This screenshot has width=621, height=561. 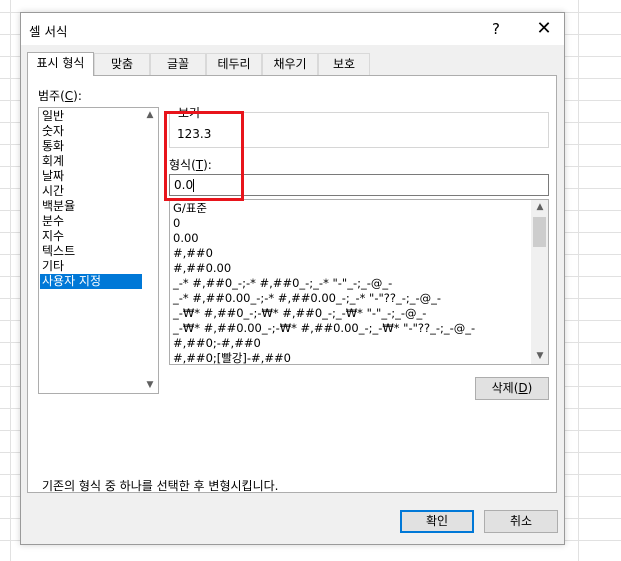 What do you see at coordinates (359, 130) in the screenshot?
I see `sample-box: 123.3` at bounding box center [359, 130].